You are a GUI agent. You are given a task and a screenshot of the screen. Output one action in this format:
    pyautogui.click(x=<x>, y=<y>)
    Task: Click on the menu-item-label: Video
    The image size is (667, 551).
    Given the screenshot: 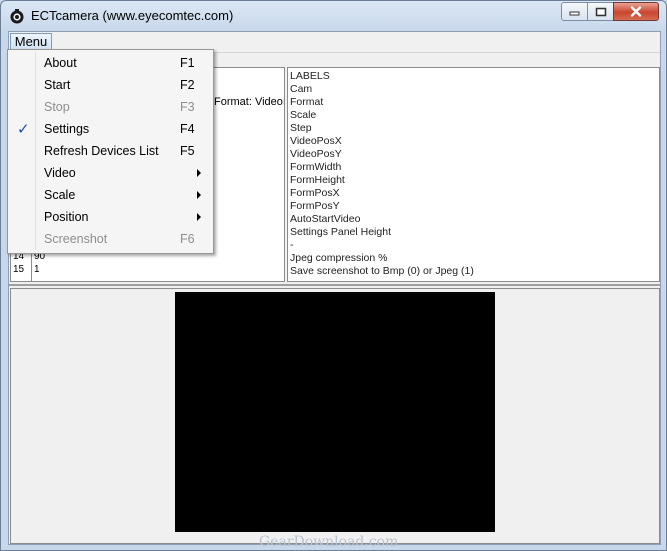 What is the action you would take?
    pyautogui.click(x=60, y=173)
    